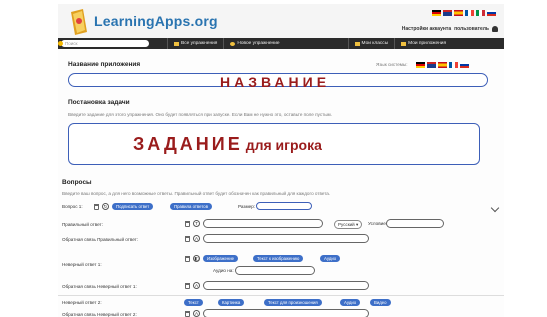 The width and height of the screenshot is (547, 317). Describe the element at coordinates (196, 258) in the screenshot. I see `media-toggle-icon: ◧` at that location.